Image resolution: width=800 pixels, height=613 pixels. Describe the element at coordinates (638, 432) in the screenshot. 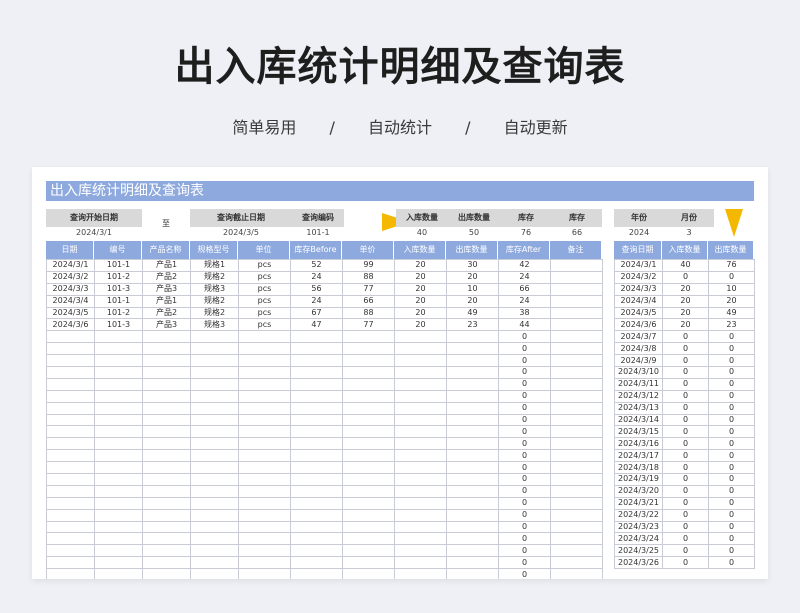

I see `side-cell: 2024/3/15` at that location.